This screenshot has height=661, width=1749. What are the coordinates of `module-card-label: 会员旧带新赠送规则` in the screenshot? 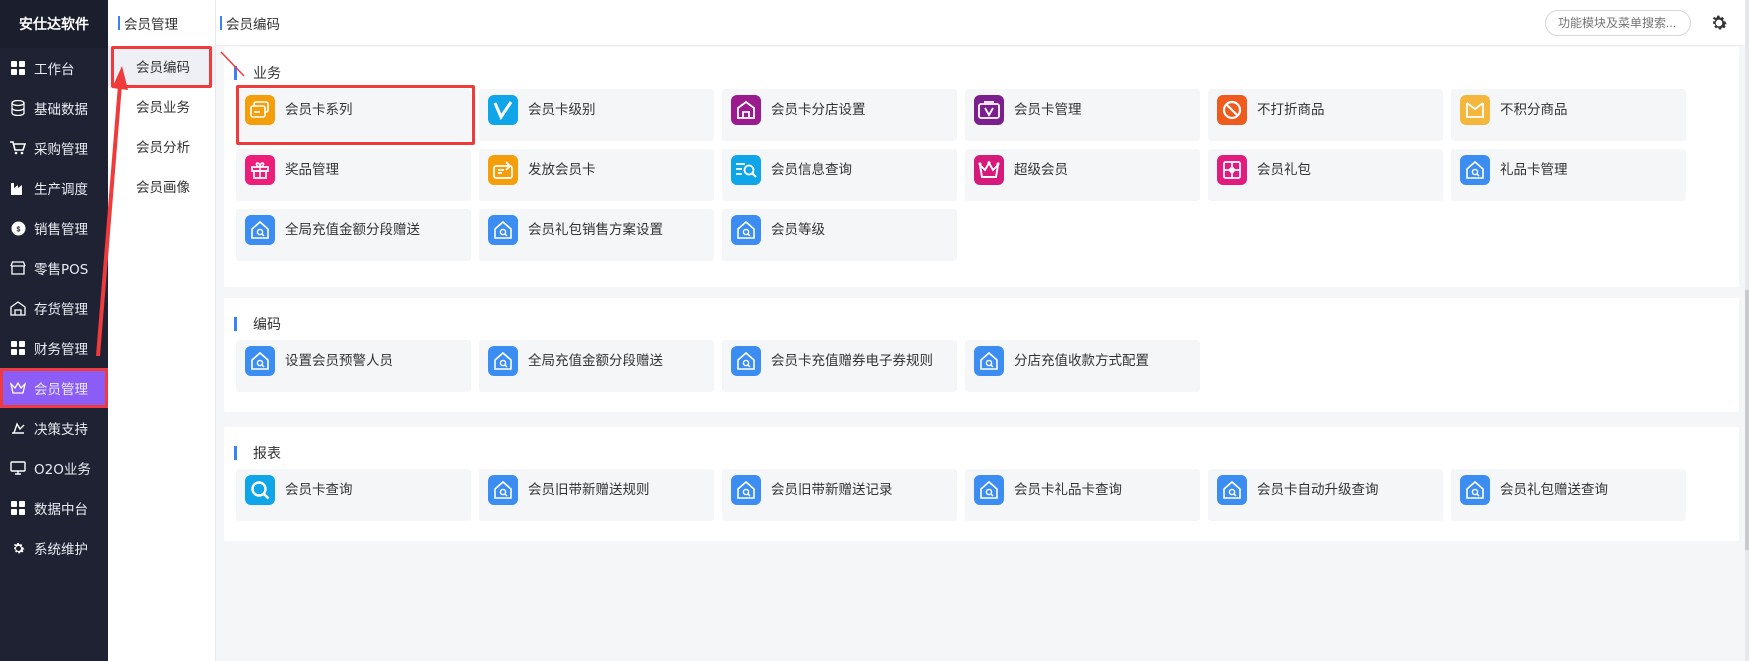 It's located at (589, 490).